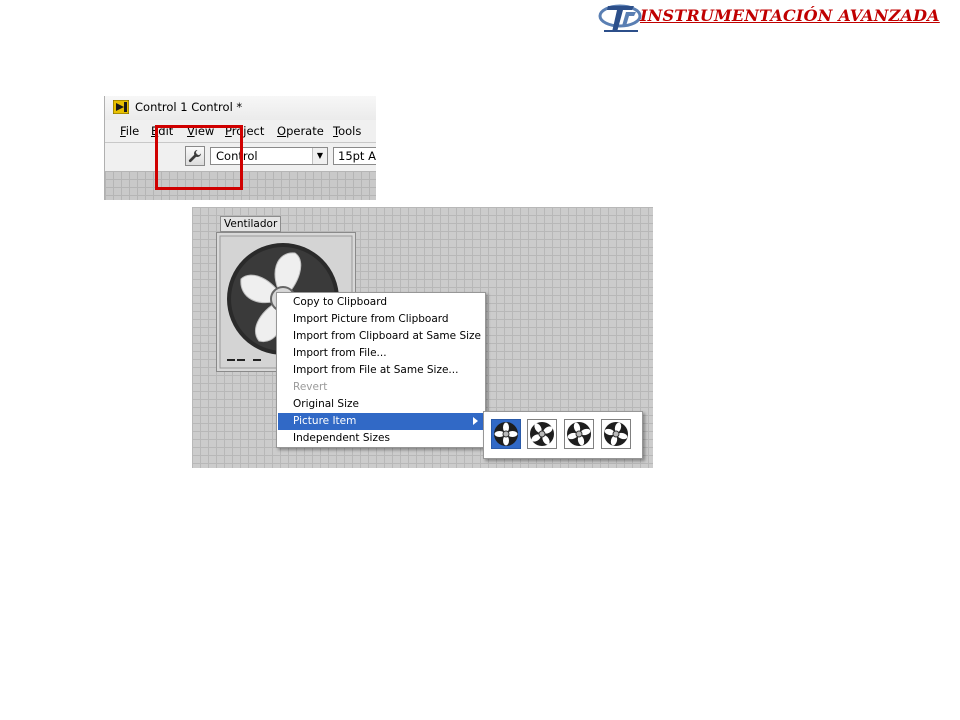 The height and width of the screenshot is (720, 960). What do you see at coordinates (251, 224) in the screenshot?
I see `fan-control-label: Ventilador` at bounding box center [251, 224].